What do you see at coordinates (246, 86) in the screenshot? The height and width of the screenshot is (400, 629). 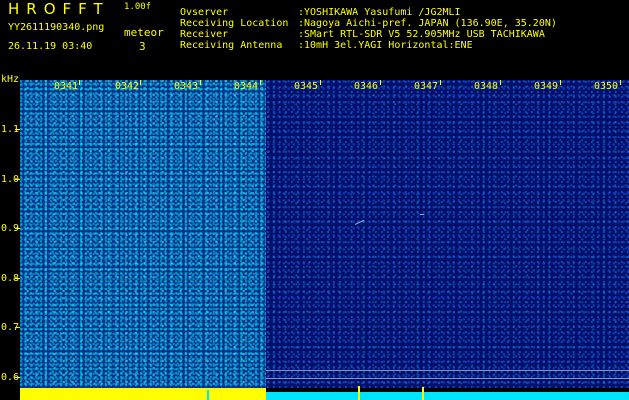 I see `x-tick-label: 0344` at bounding box center [246, 86].